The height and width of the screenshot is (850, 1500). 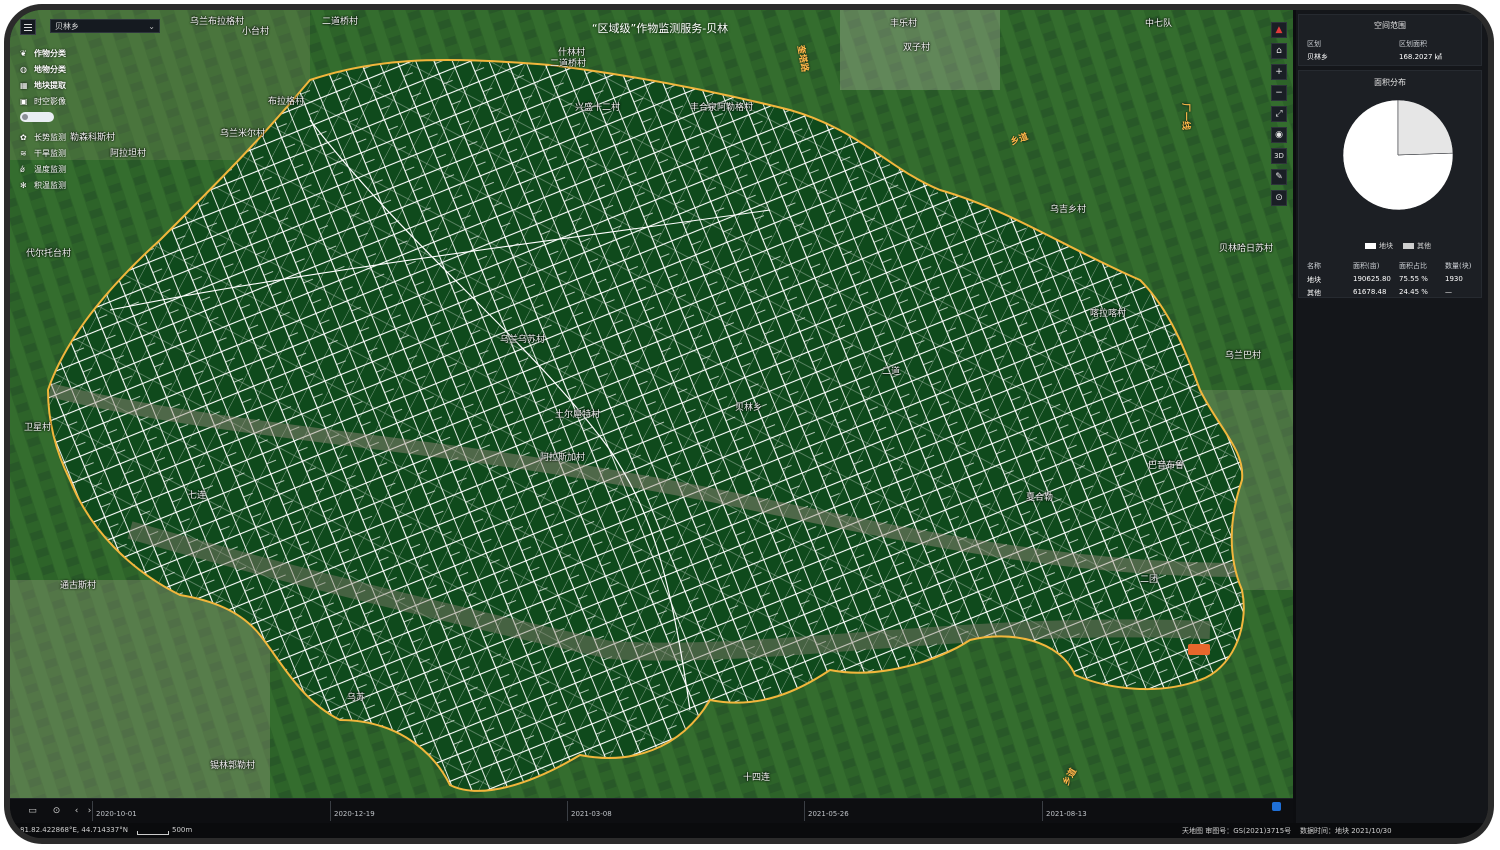 What do you see at coordinates (1279, 93) in the screenshot?
I see `zoom-out-icon: −` at bounding box center [1279, 93].